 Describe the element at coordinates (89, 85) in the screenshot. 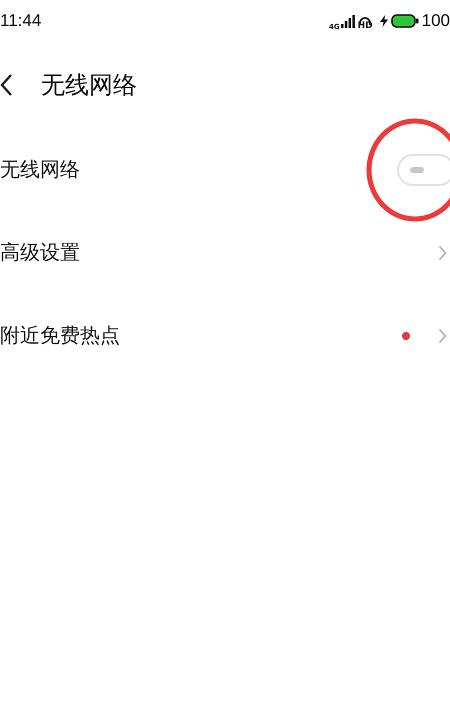

I see `page-title: 无线网络` at that location.